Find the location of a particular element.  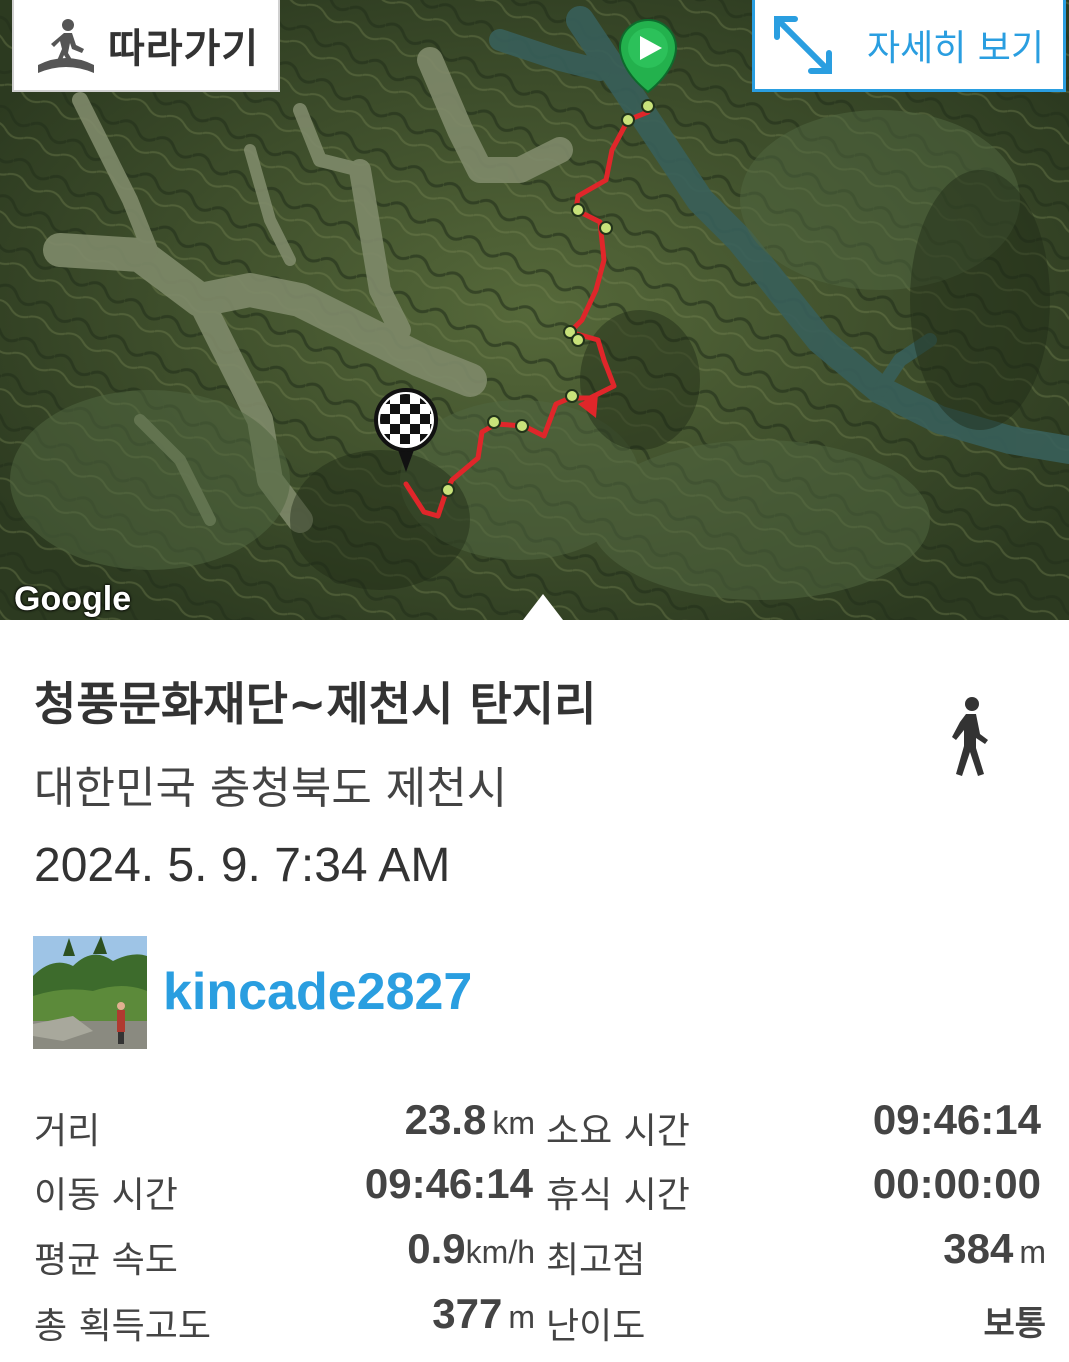

difficulty-value: 보통 is located at coordinates (1014, 1324).